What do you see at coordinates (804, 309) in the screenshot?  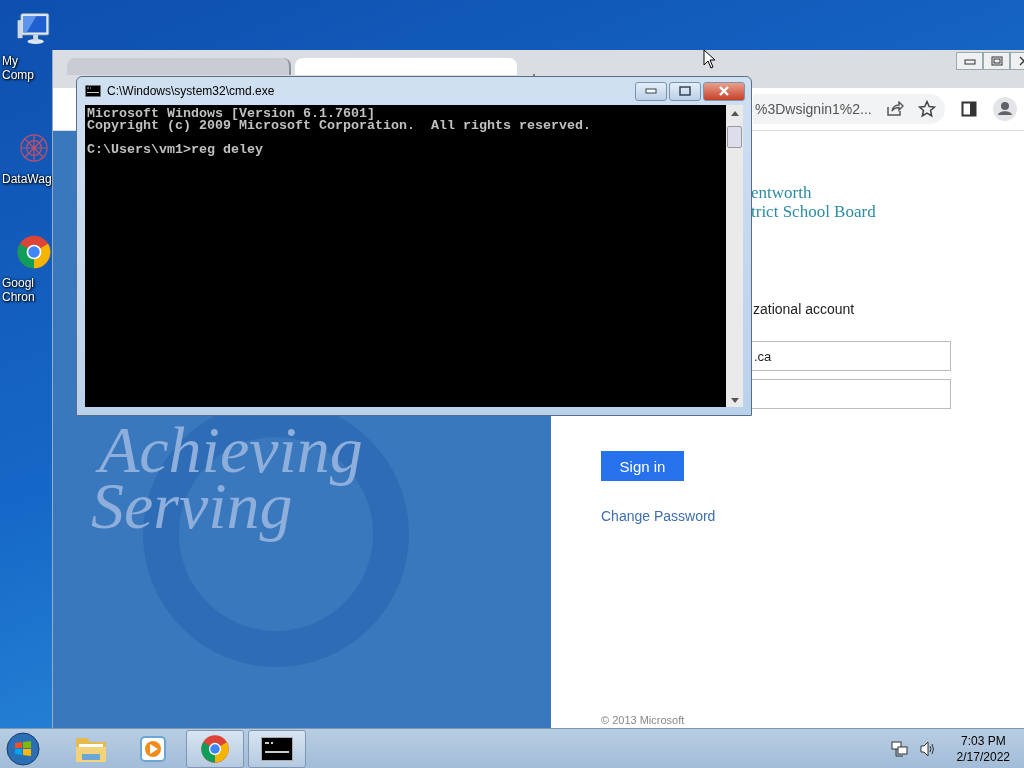 I see `sign-in-prompt: zational account` at bounding box center [804, 309].